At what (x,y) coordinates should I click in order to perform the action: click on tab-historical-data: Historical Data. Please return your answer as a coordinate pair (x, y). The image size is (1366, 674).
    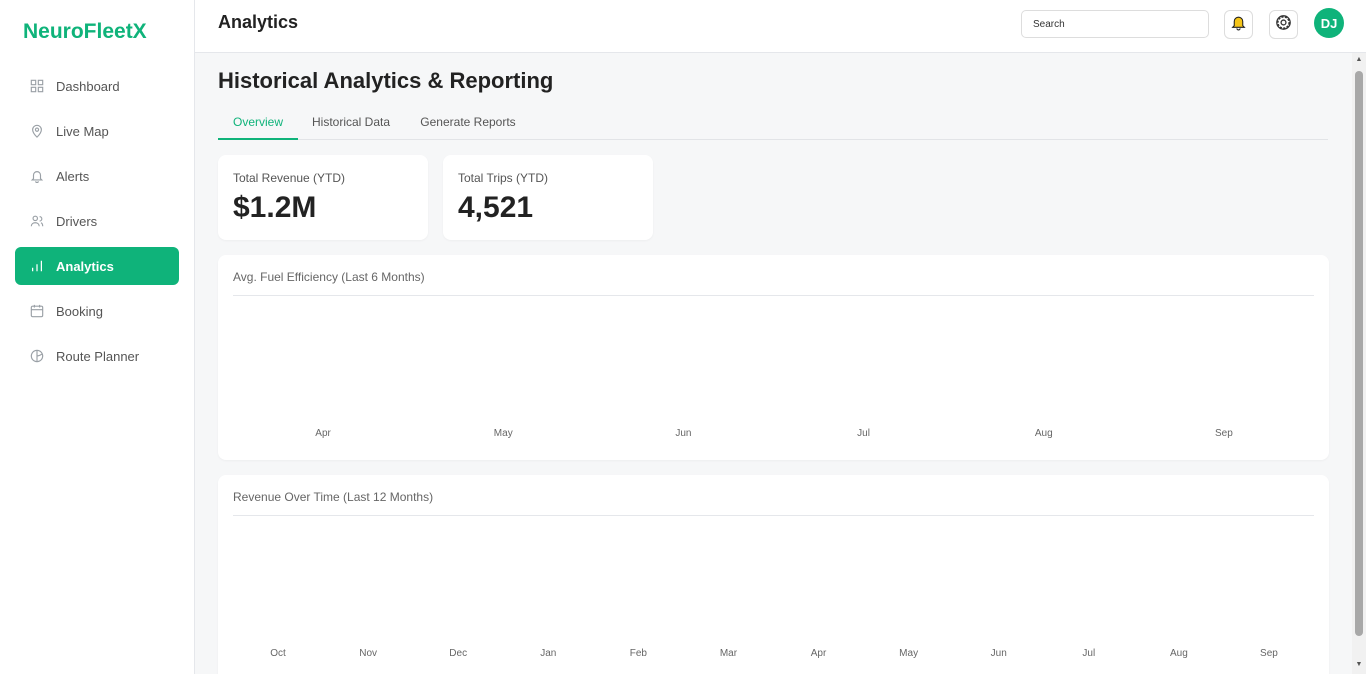
    Looking at the image, I should click on (351, 122).